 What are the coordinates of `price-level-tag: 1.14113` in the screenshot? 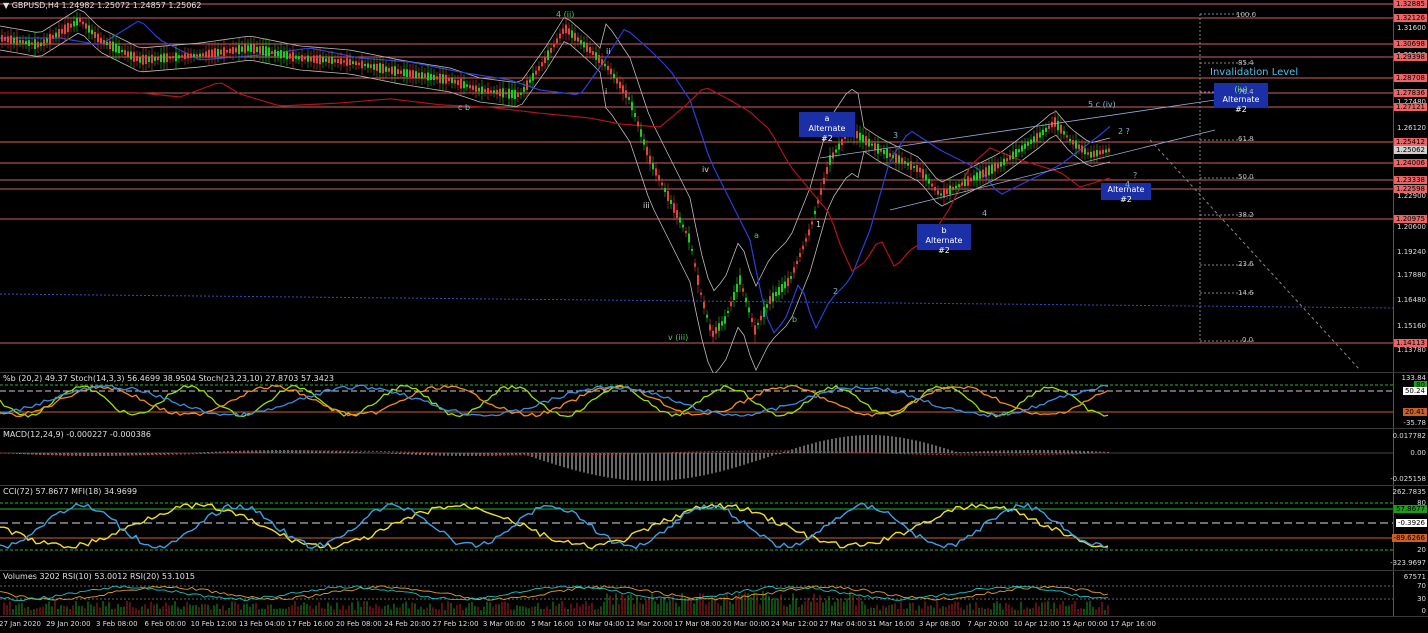 It's located at (1410, 343).